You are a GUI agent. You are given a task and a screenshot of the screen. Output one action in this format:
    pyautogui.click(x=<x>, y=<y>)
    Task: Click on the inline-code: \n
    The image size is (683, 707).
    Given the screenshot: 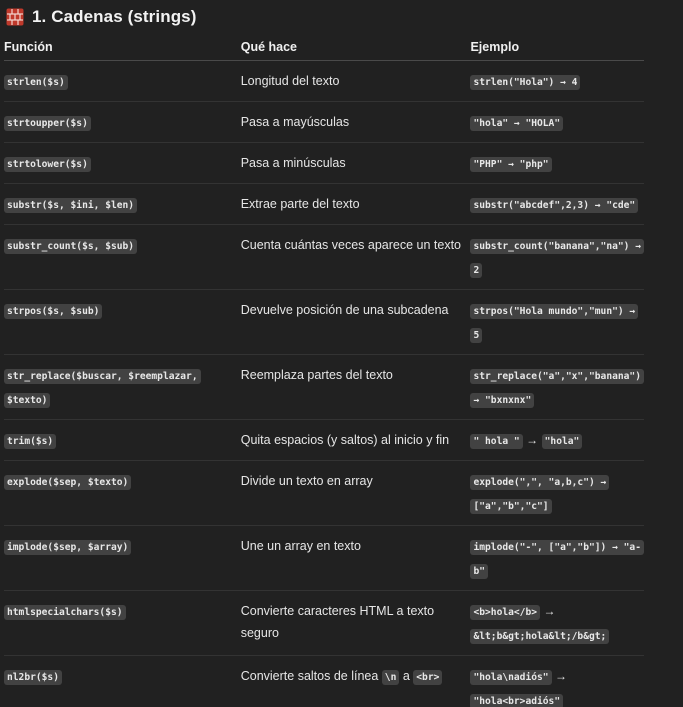 What is the action you would take?
    pyautogui.click(x=390, y=677)
    